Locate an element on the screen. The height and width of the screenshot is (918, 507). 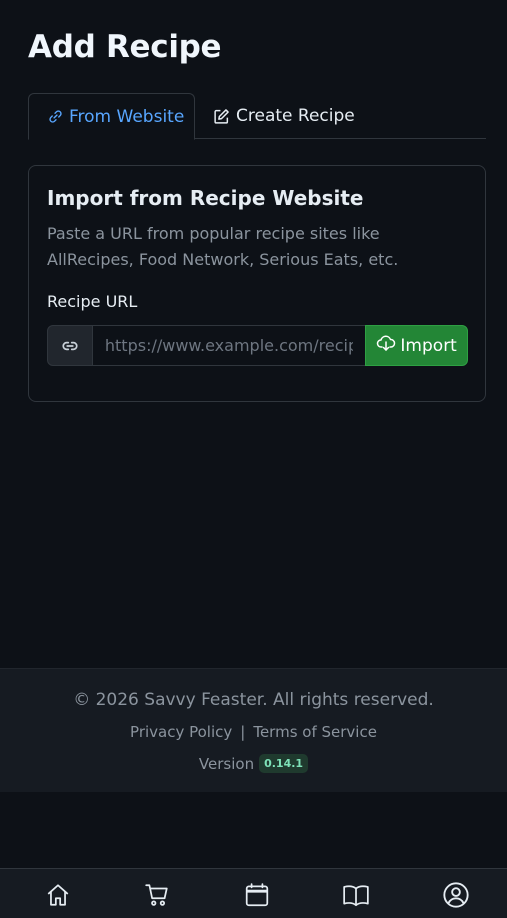
nav-calendar is located at coordinates (257, 897).